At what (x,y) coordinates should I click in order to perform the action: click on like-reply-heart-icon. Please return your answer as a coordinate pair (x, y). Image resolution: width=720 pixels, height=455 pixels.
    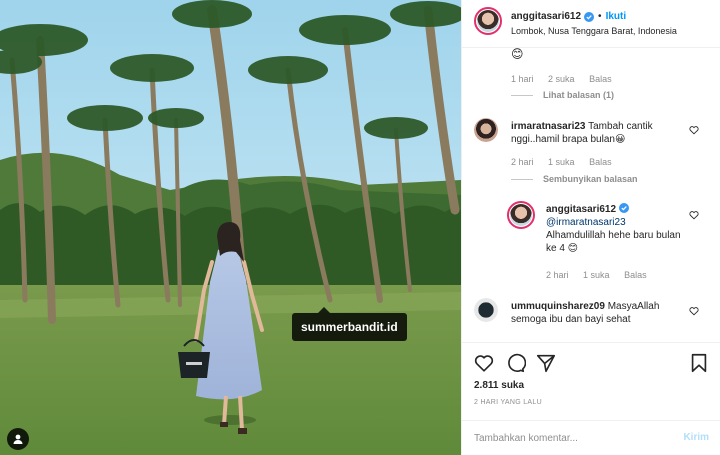
    Looking at the image, I should click on (694, 215).